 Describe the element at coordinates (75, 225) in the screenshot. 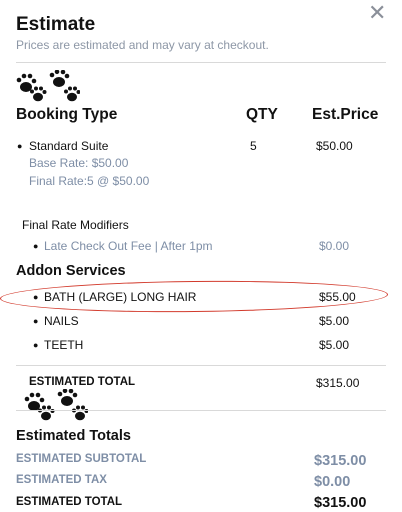

I see `modifiers-title: Final Rate Modifiers` at that location.